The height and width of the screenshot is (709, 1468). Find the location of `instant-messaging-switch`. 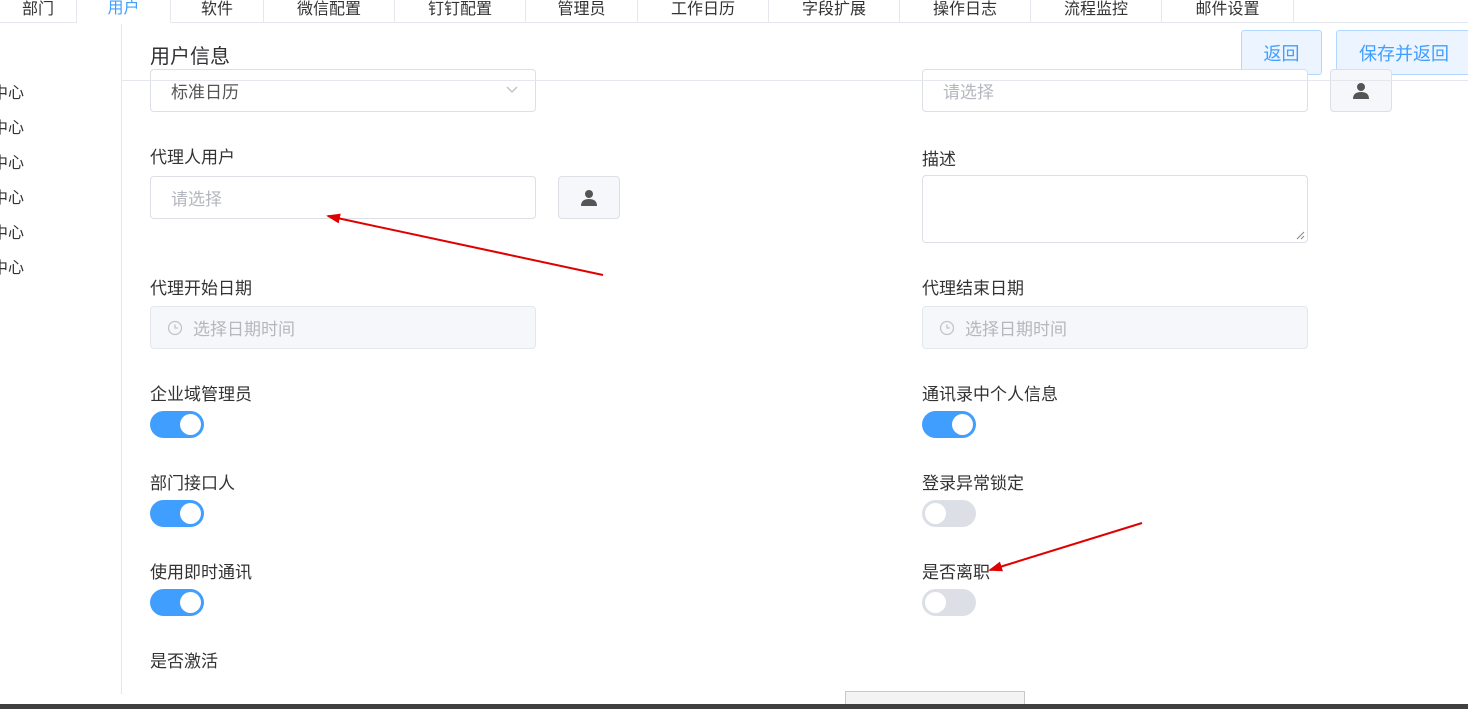

instant-messaging-switch is located at coordinates (177, 602).